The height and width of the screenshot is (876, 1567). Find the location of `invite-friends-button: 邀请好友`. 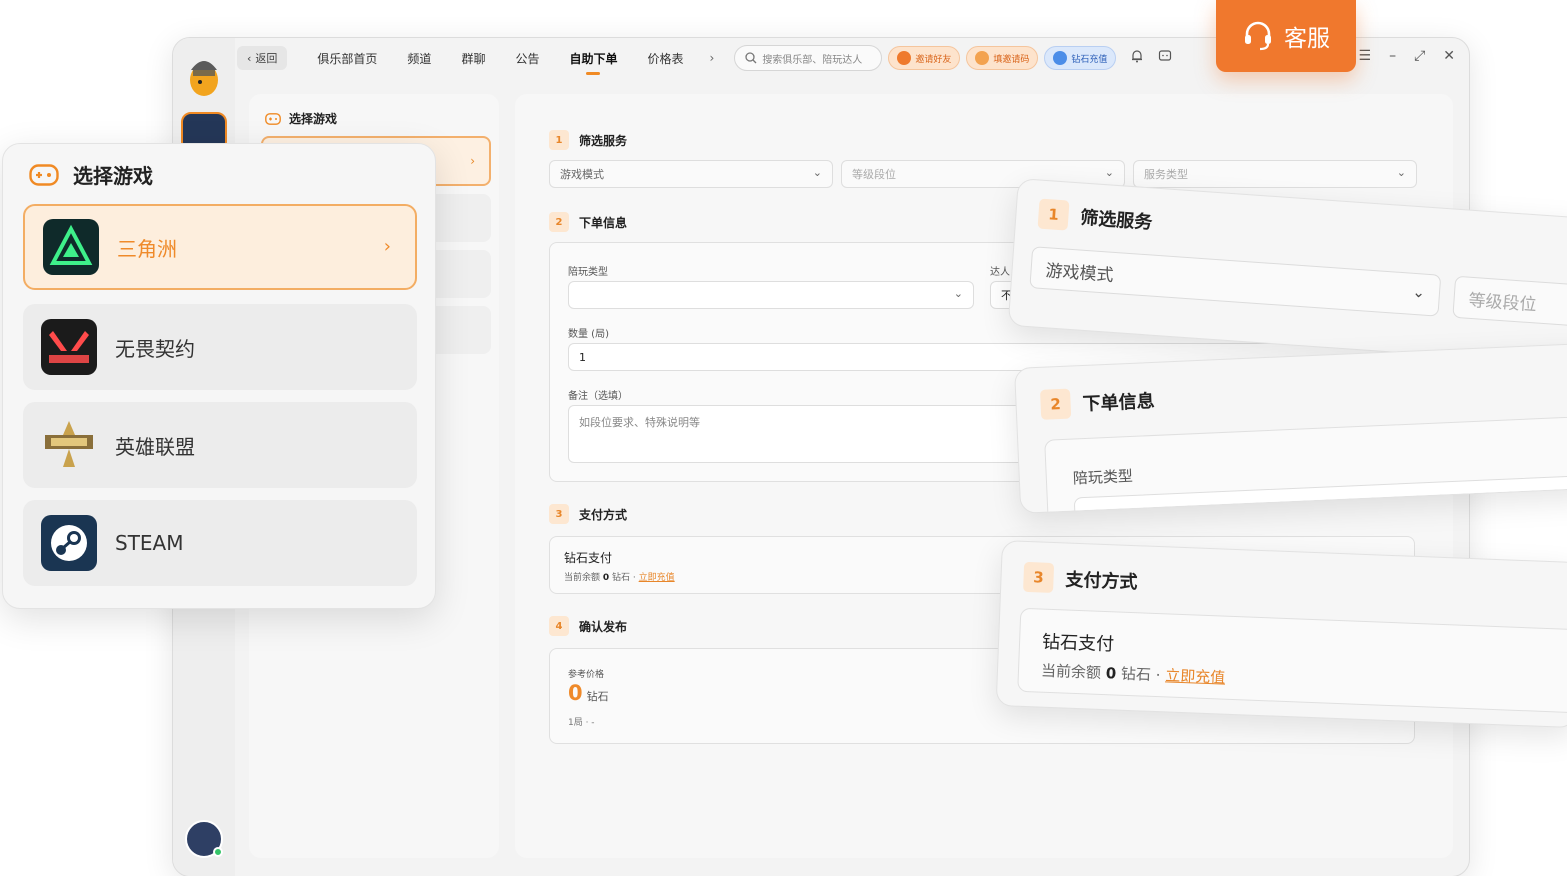

invite-friends-button: 邀请好友 is located at coordinates (924, 58).